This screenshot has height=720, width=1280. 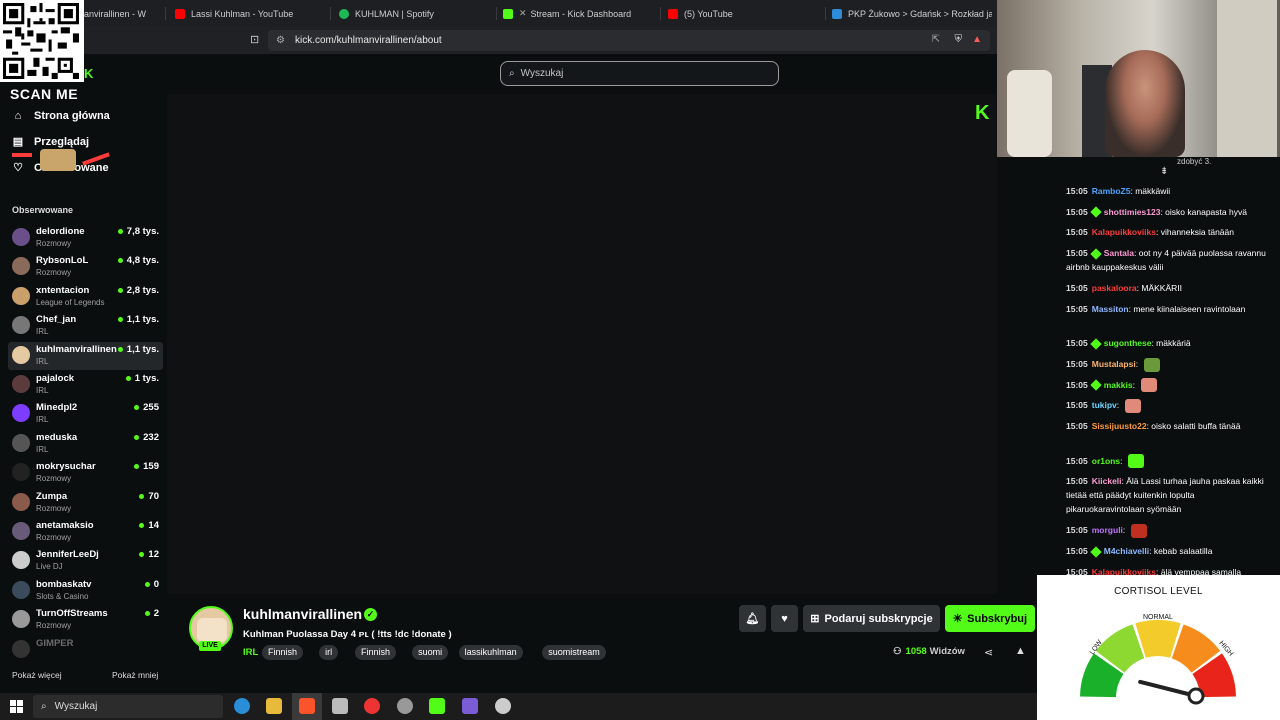 I want to click on following-item: pajalock IRL 1 tys., so click(x=85, y=385).